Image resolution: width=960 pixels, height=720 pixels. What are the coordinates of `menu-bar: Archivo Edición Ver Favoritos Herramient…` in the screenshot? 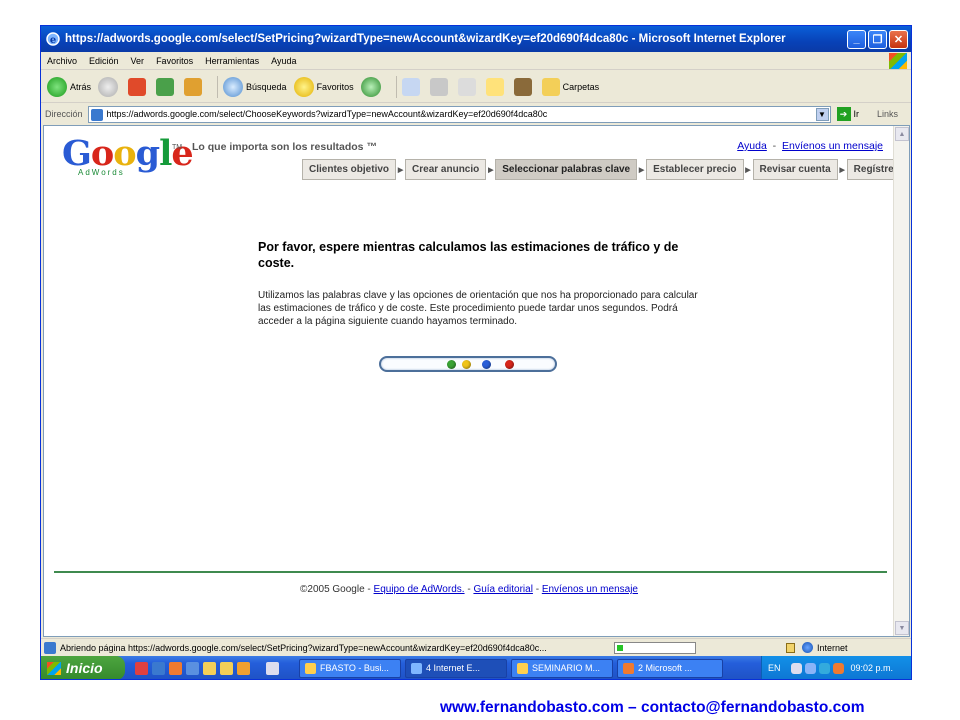 It's located at (476, 61).